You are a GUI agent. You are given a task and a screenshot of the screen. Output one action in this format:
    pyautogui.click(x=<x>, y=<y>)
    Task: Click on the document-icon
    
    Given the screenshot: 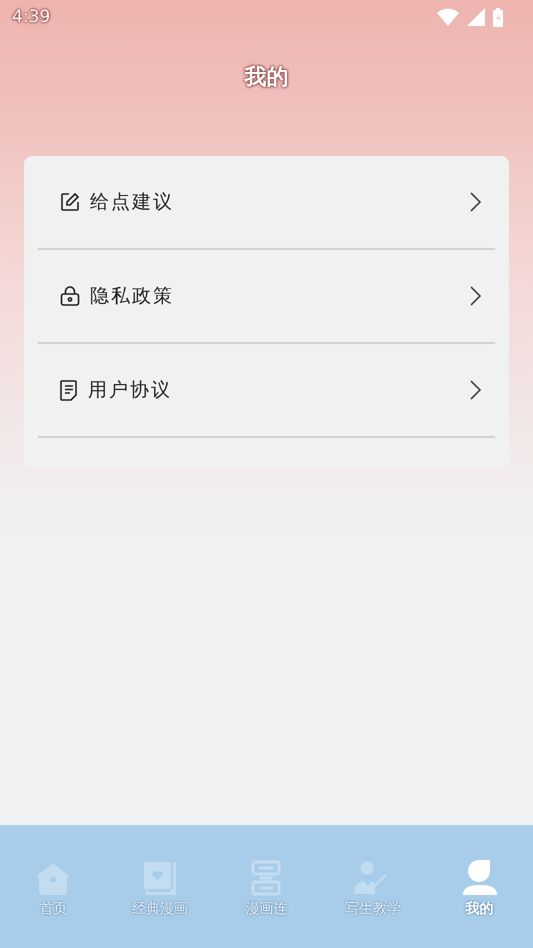 What is the action you would take?
    pyautogui.click(x=69, y=390)
    